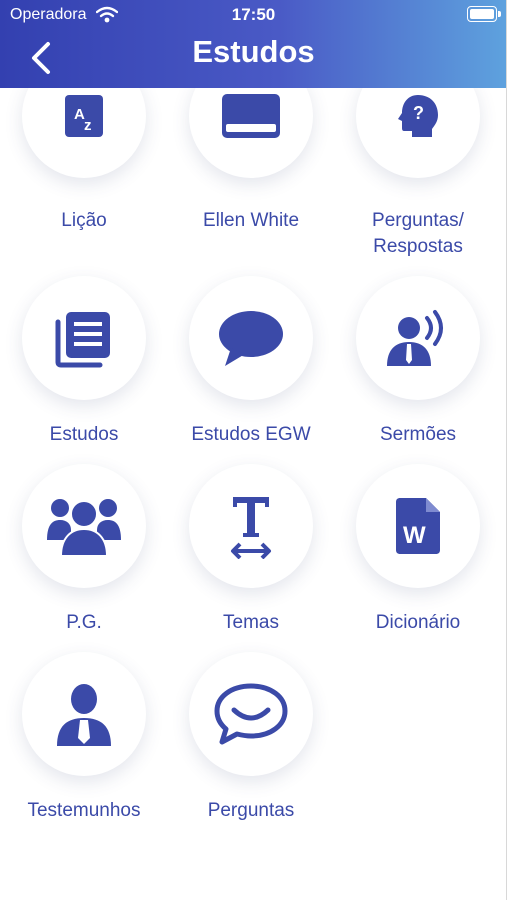 This screenshot has height=900, width=507. I want to click on status-bar: Operadora 17:50, so click(253, 15).